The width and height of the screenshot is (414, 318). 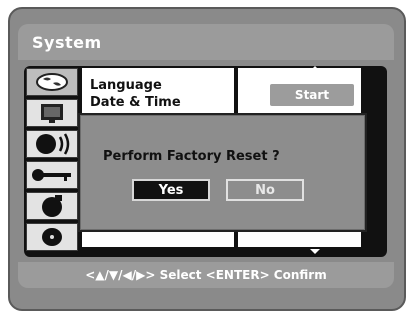 I want to click on menu-item-date-time: Date & Time, so click(x=135, y=102).